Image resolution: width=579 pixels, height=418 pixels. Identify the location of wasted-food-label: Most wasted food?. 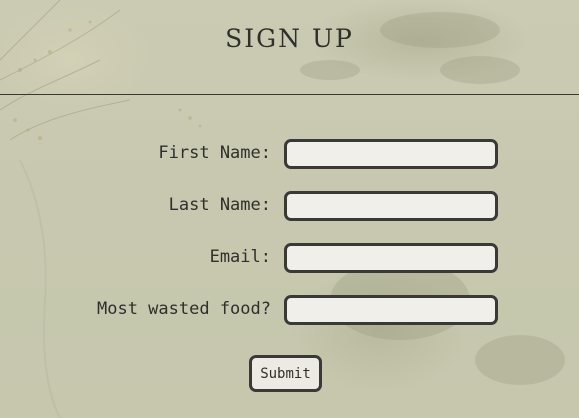
(184, 309).